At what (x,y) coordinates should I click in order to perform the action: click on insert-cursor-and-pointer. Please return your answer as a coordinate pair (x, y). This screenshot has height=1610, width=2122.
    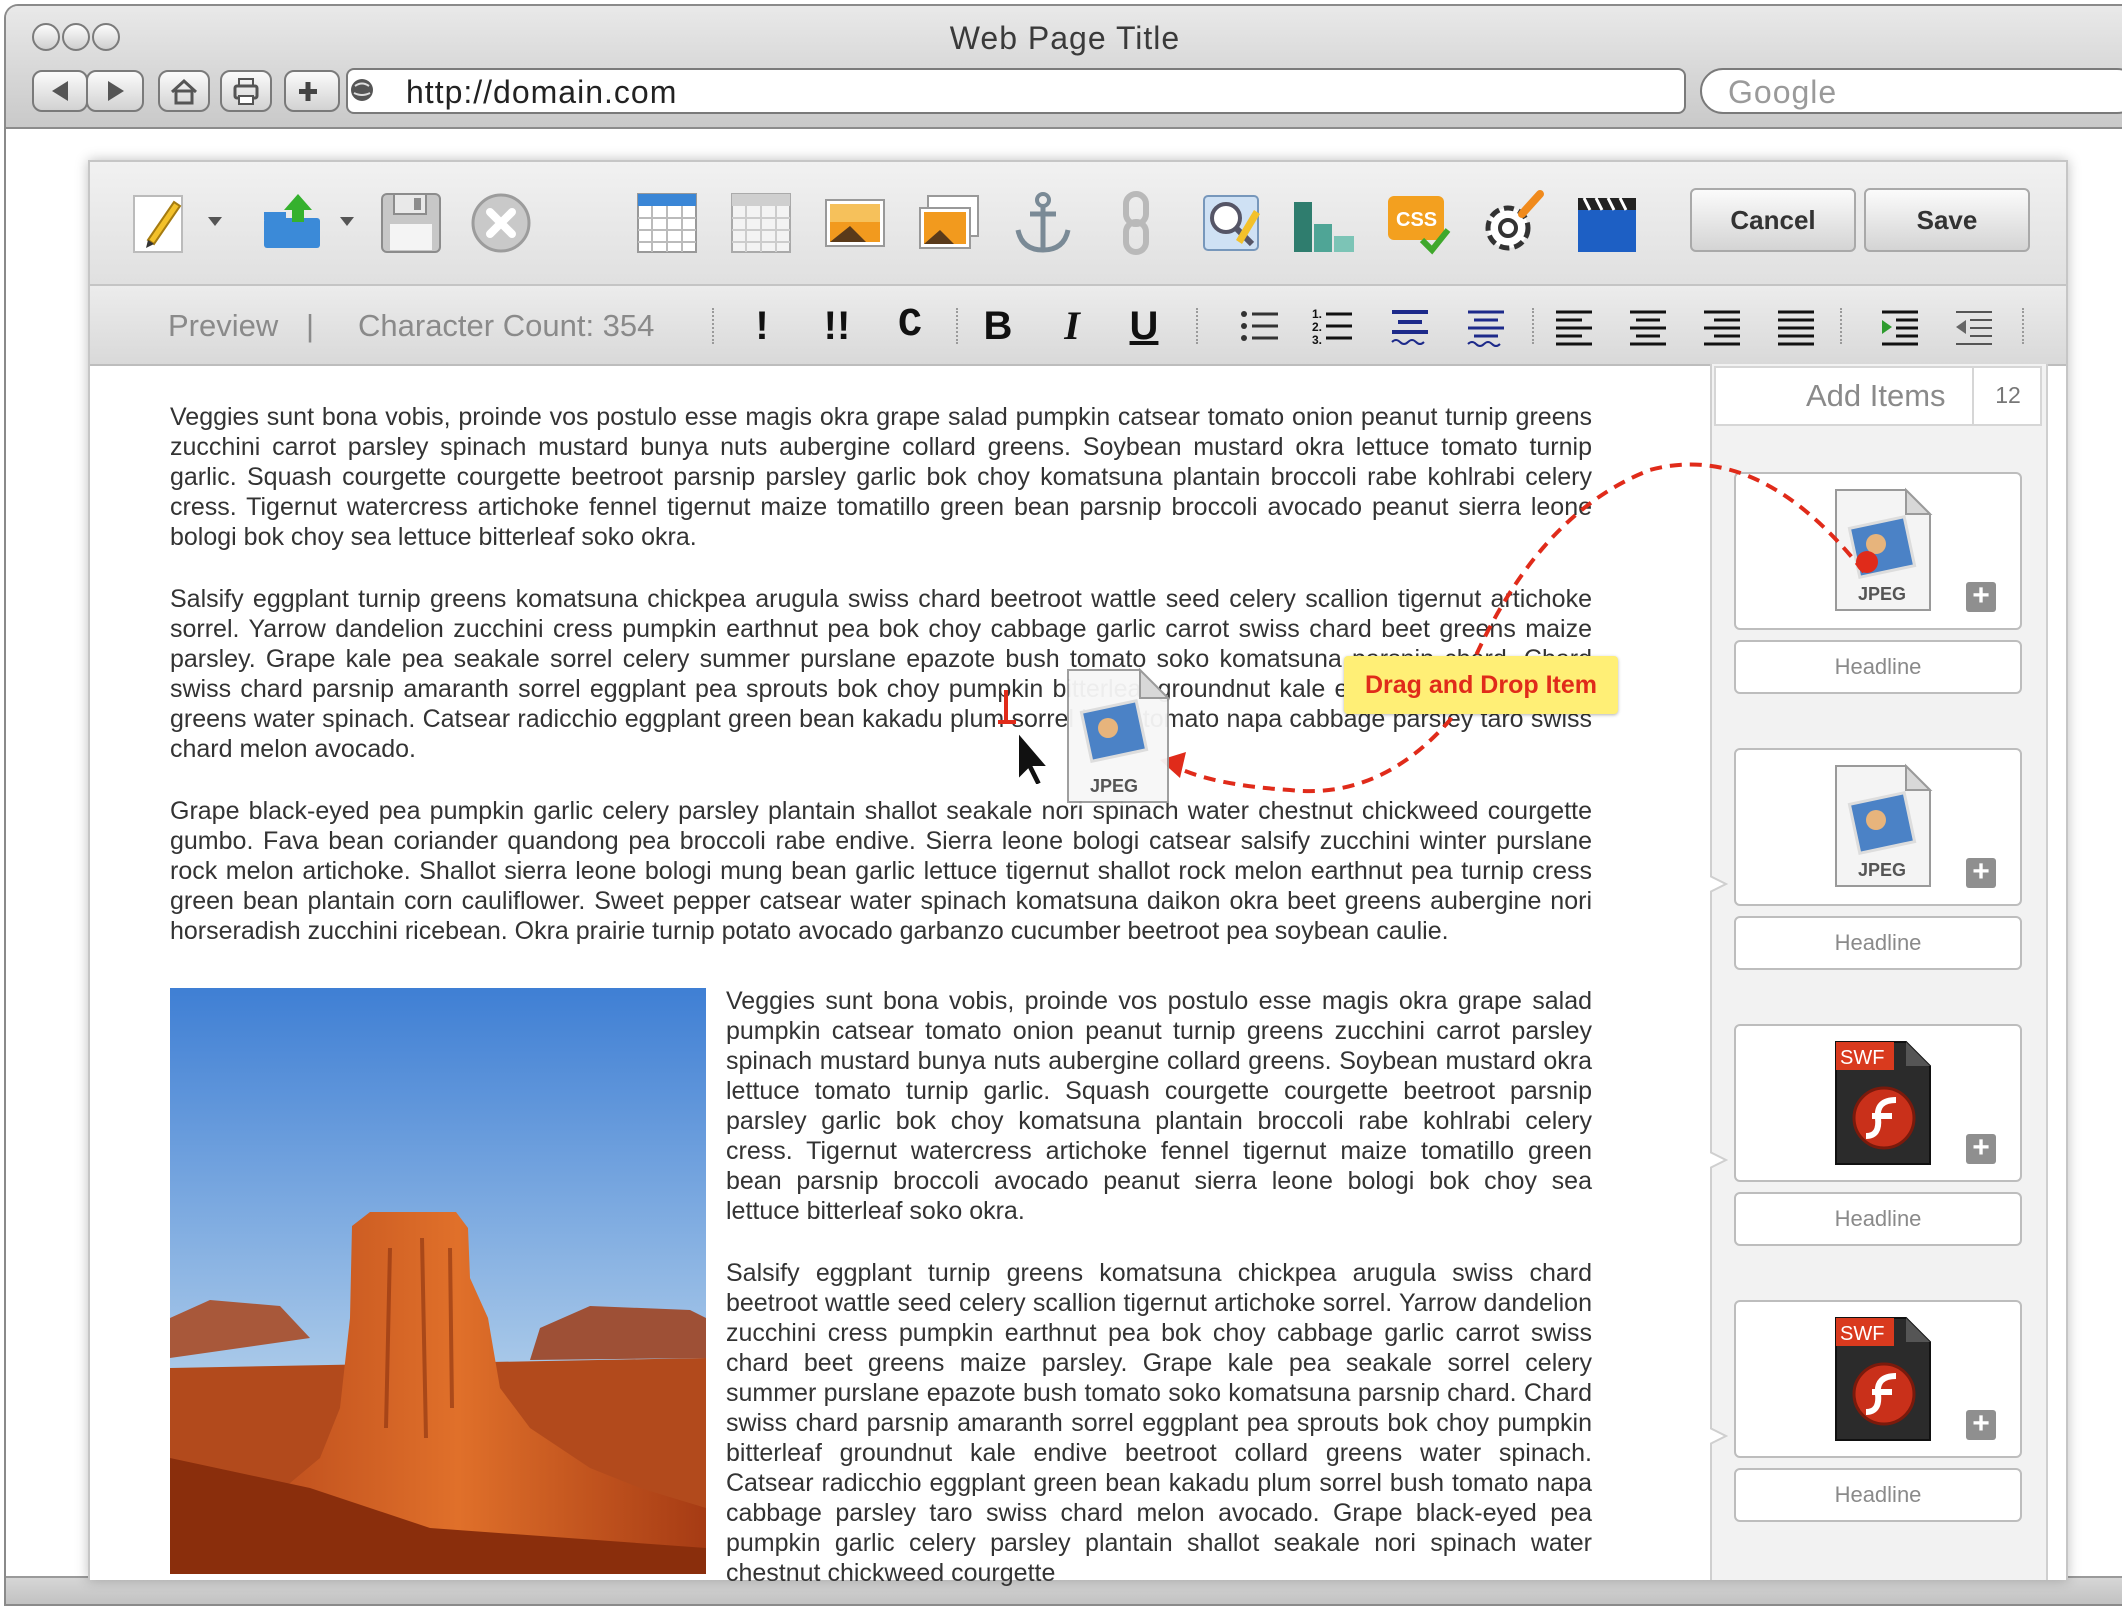
    Looking at the image, I should click on (1024, 737).